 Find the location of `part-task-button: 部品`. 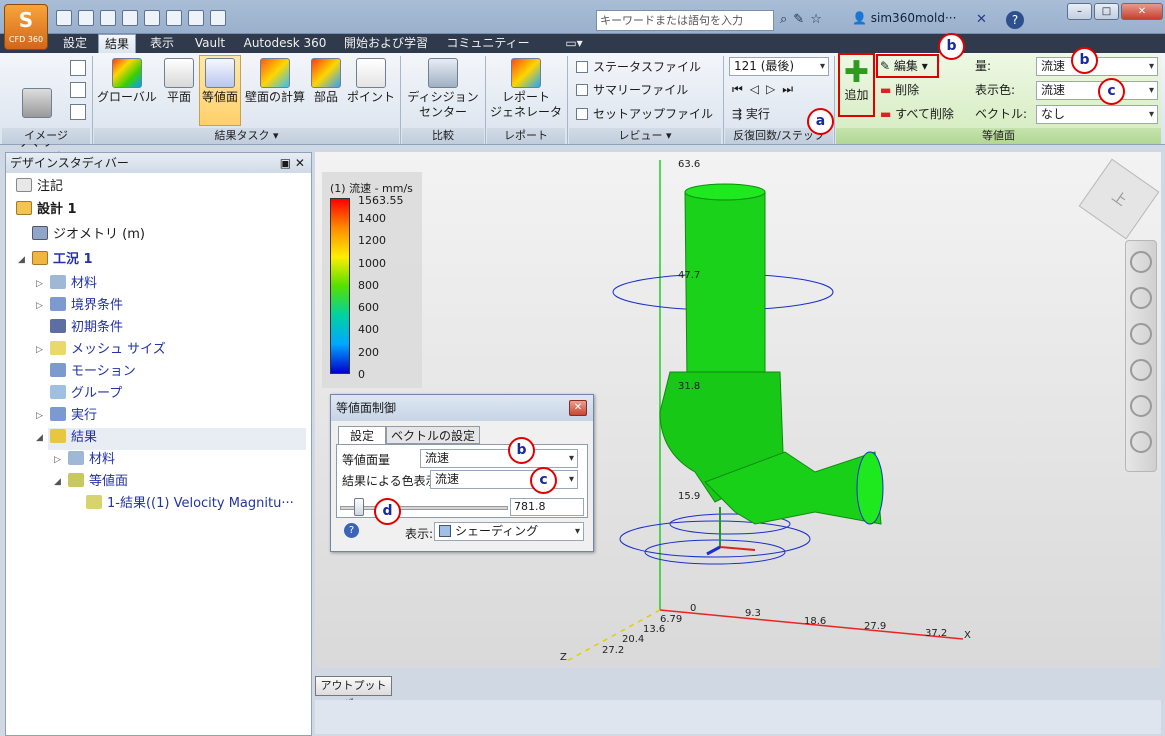

part-task-button: 部品 is located at coordinates (326, 81).